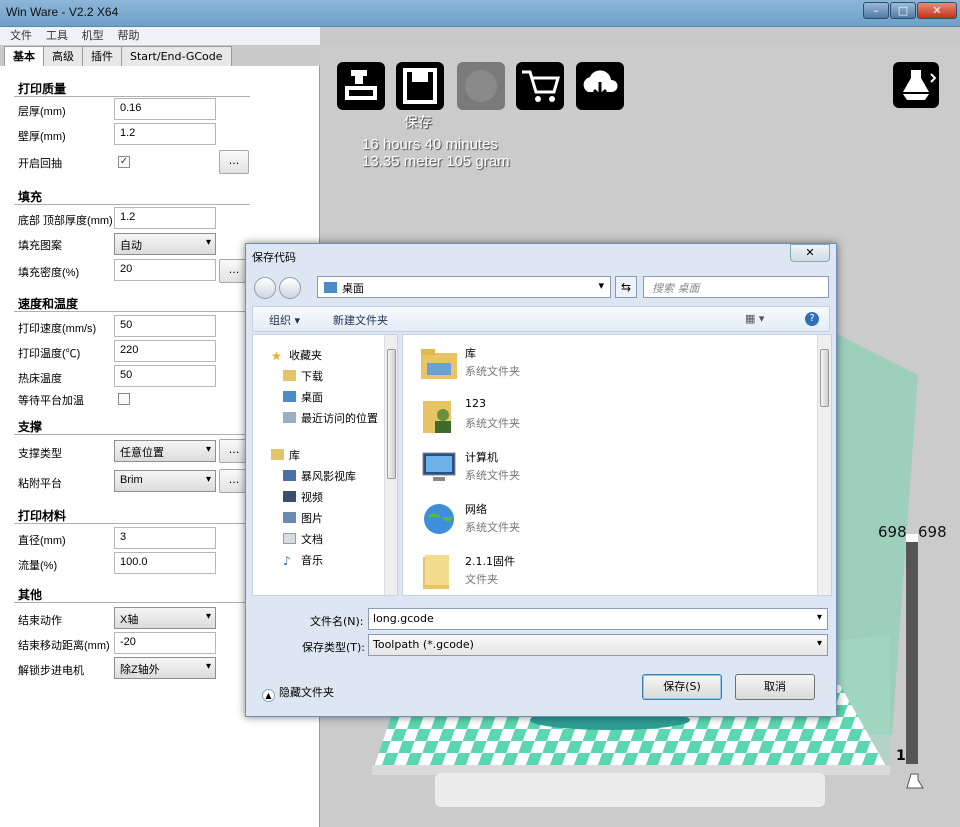 Image resolution: width=960 pixels, height=827 pixels. What do you see at coordinates (876, 10) in the screenshot?
I see `minimize-button: –` at bounding box center [876, 10].